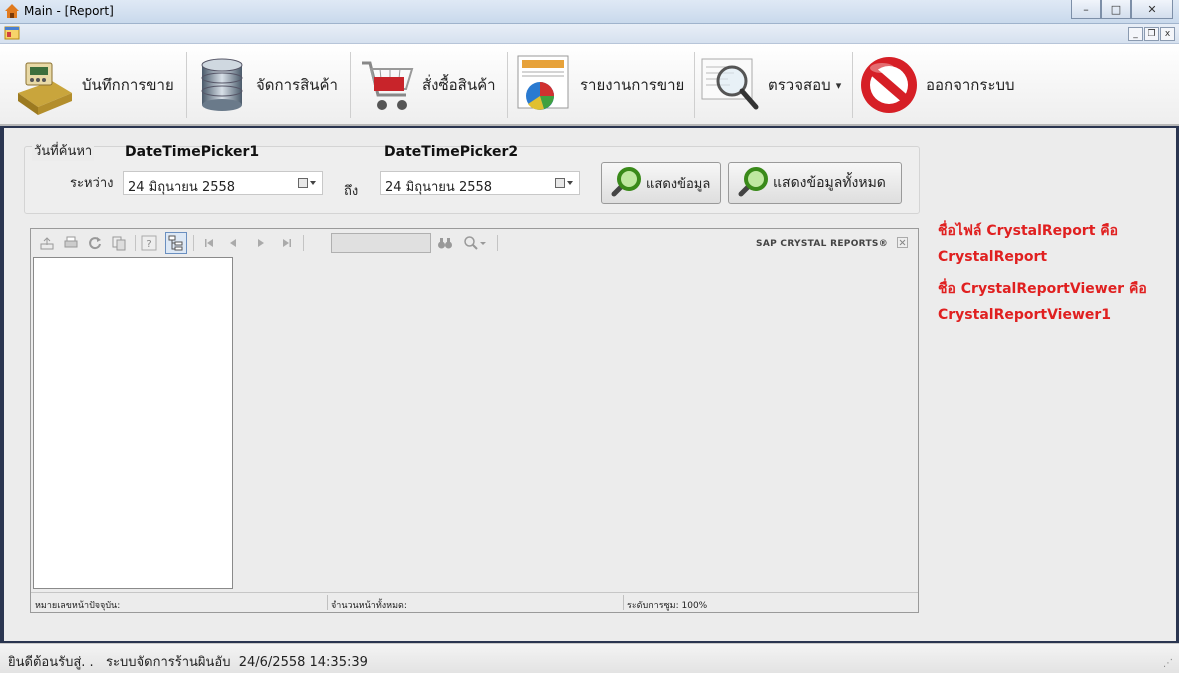 Image resolution: width=1179 pixels, height=673 pixels. I want to click on show-data-label: แสดงข้อมูล, so click(678, 184).